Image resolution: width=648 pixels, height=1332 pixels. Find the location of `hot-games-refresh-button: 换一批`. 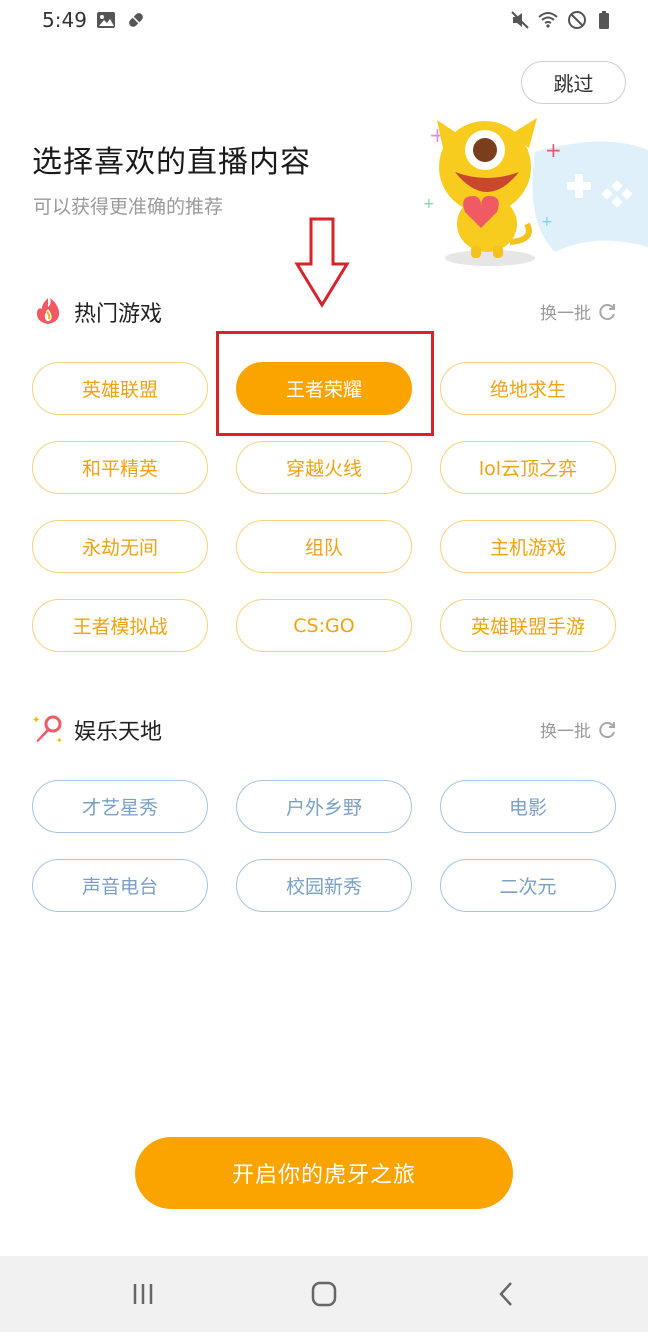

hot-games-refresh-button: 换一批 is located at coordinates (578, 311).